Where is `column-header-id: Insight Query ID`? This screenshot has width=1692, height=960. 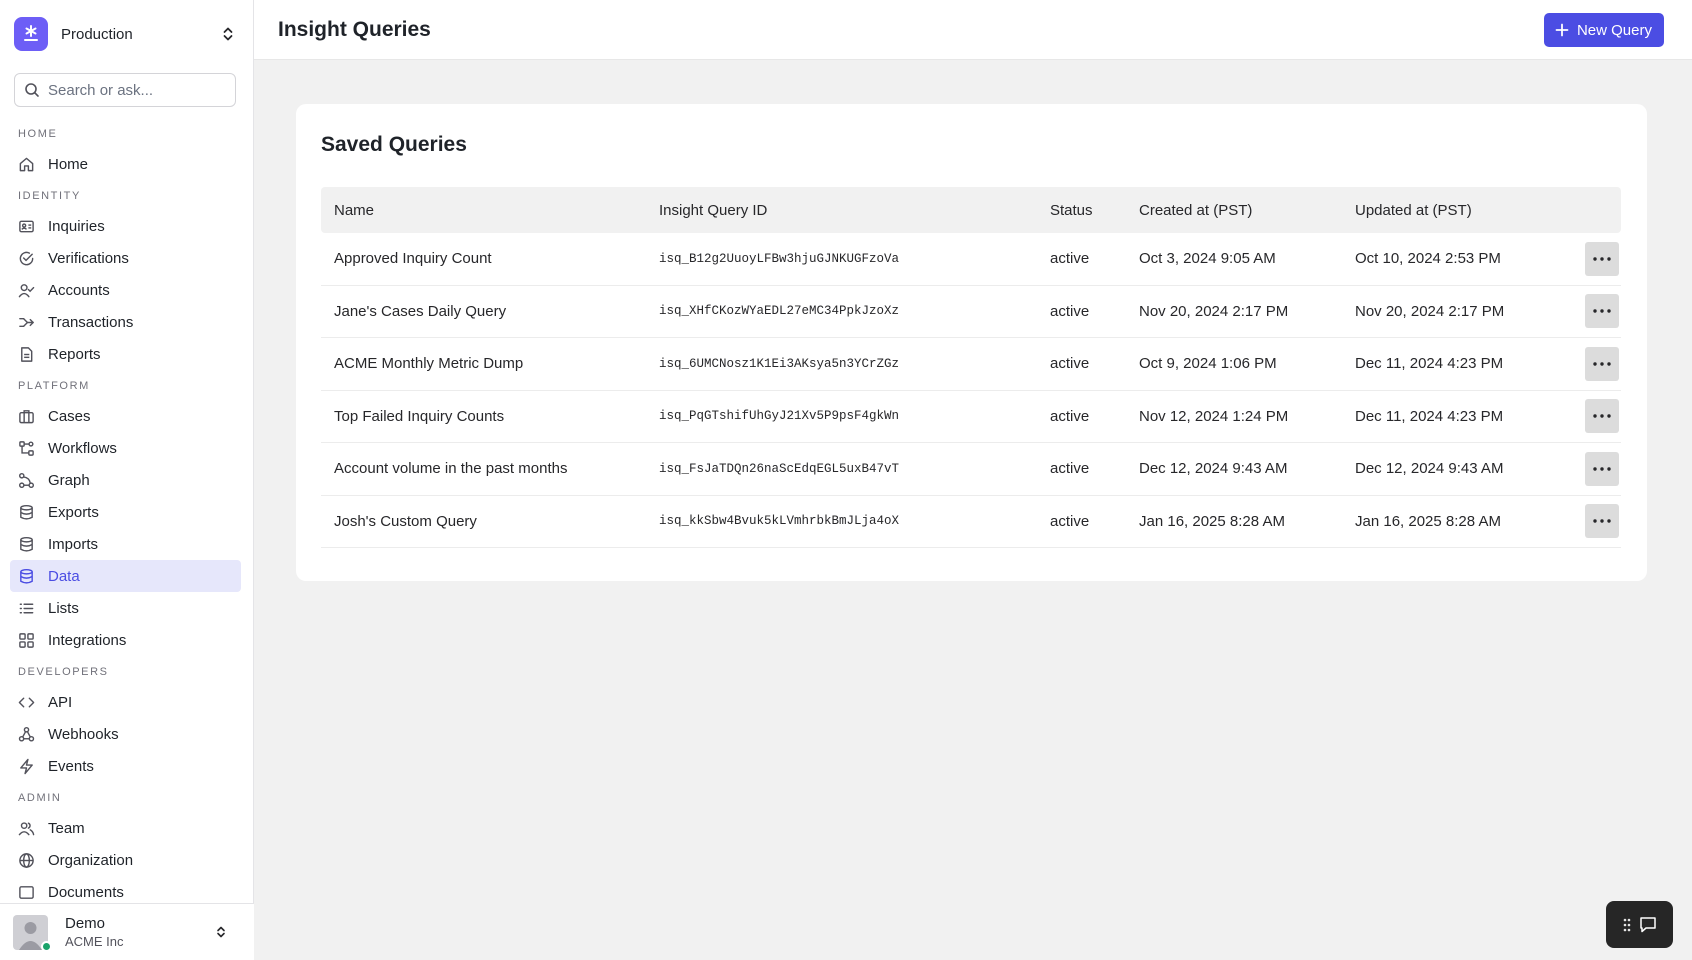
column-header-id: Insight Query ID is located at coordinates (713, 210).